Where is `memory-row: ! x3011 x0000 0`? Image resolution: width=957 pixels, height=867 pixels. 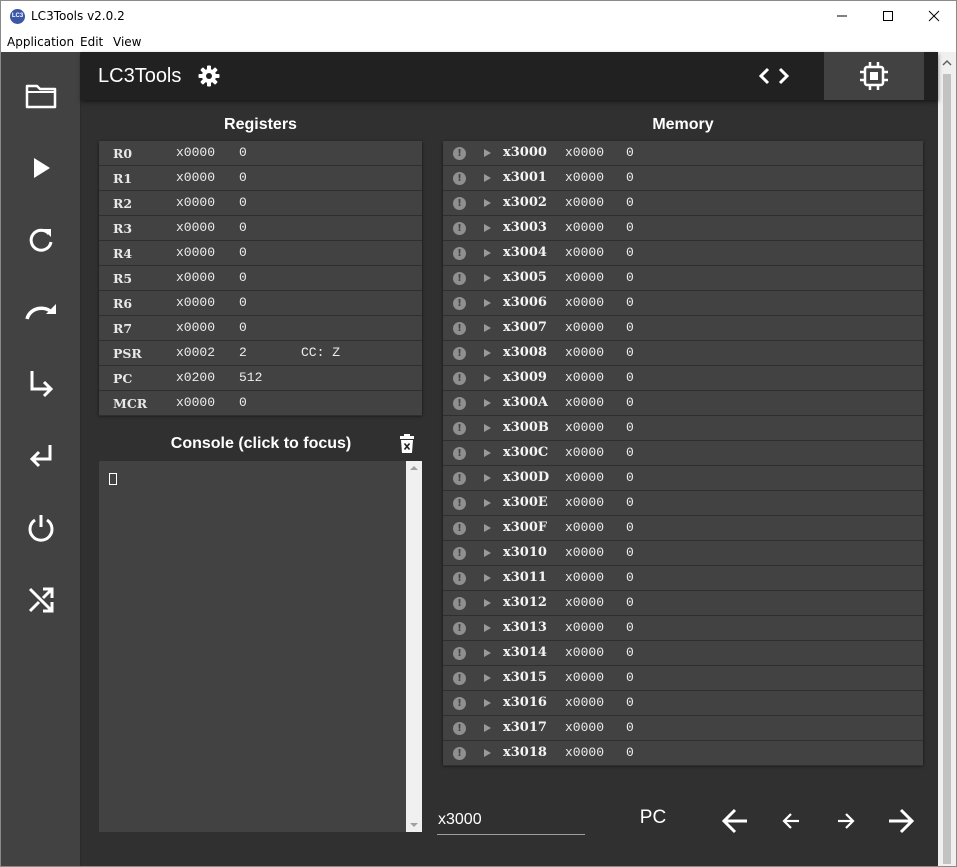 memory-row: ! x3011 x0000 0 is located at coordinates (683, 578).